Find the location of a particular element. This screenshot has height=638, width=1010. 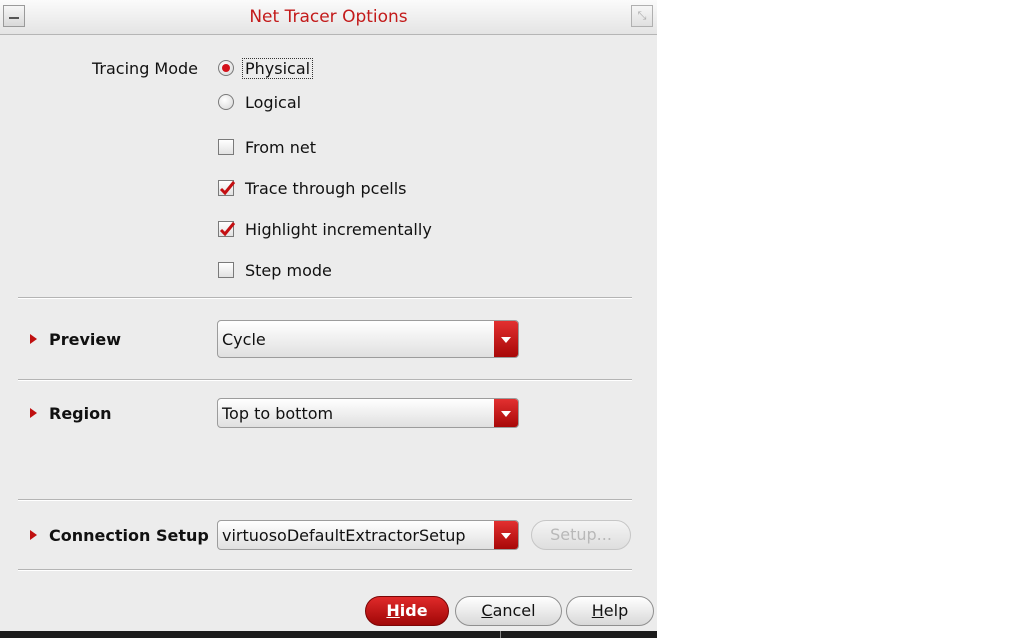

title-bar: Net Tracer Options ⤡ is located at coordinates (328, 17).